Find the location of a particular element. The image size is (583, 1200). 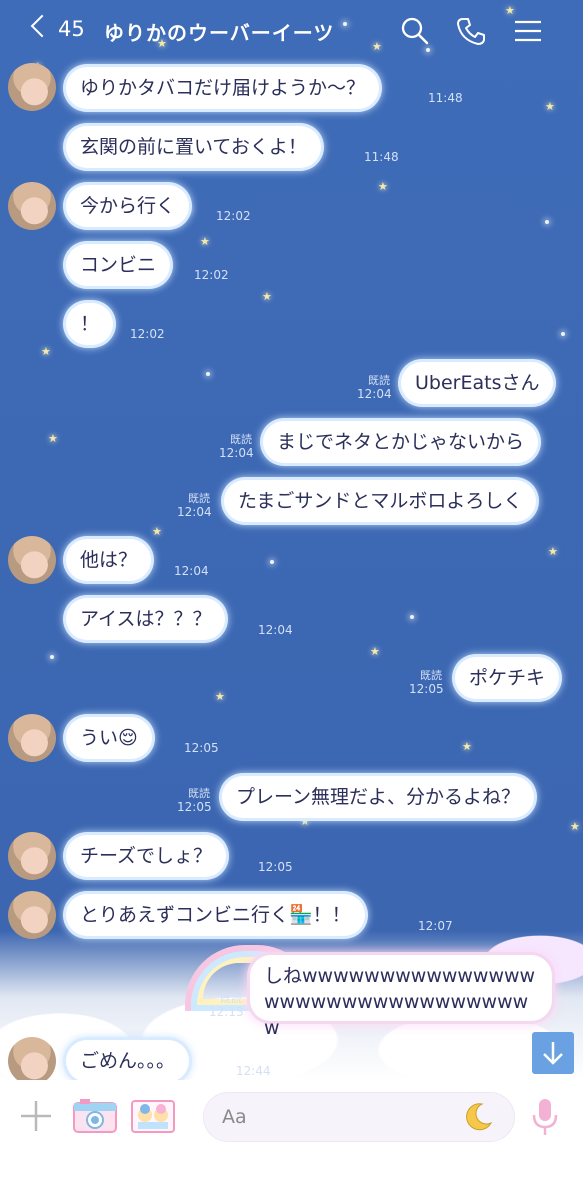

message-bubble: とりあえずコンビニ行く🏪！！ is located at coordinates (215, 915).